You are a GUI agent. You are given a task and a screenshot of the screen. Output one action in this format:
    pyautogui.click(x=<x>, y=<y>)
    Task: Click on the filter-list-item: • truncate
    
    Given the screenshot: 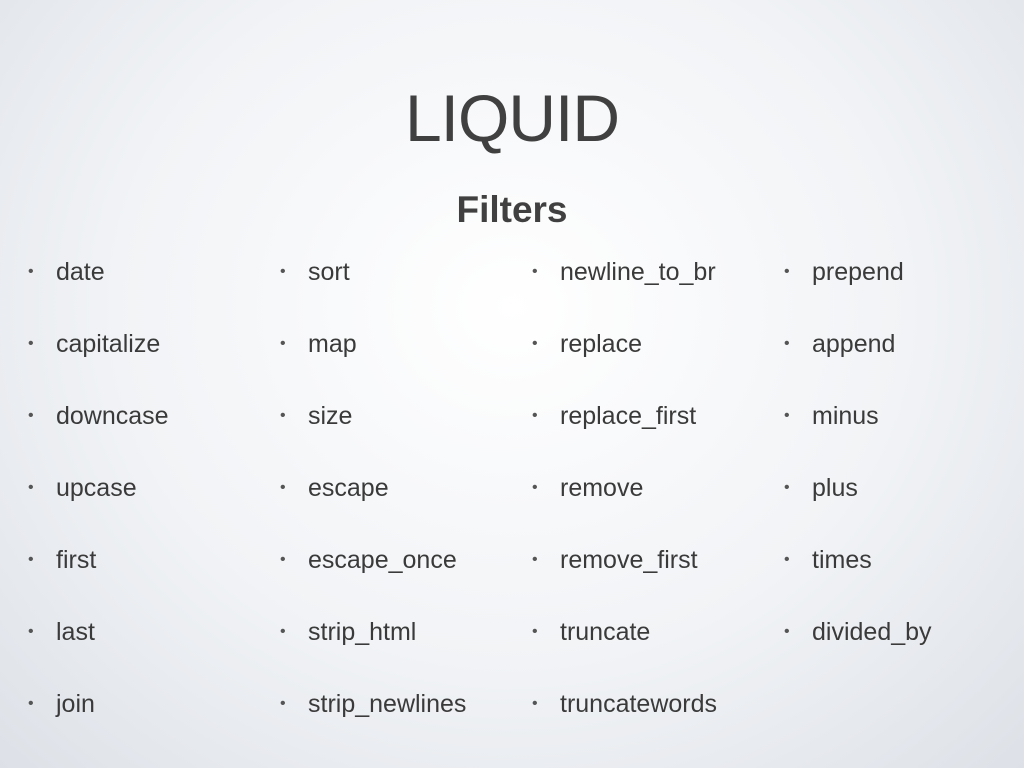 What is the action you would take?
    pyautogui.click(x=624, y=646)
    